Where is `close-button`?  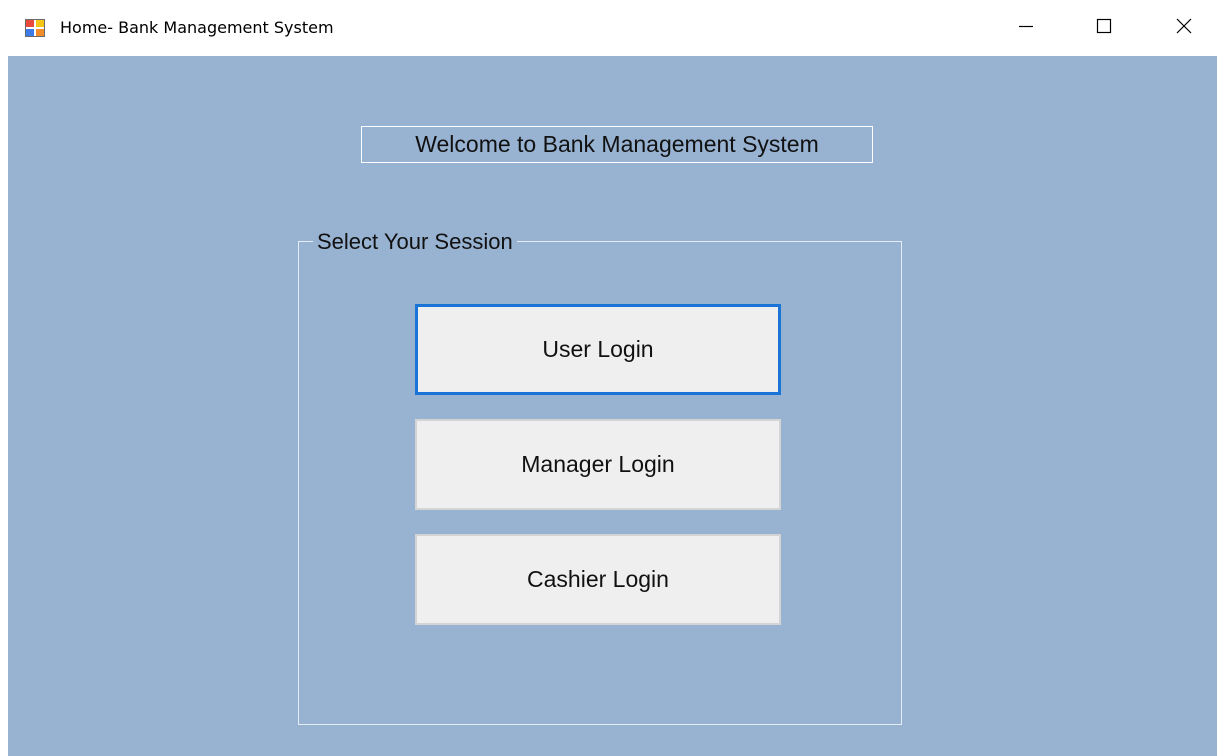
close-button is located at coordinates (1184, 28).